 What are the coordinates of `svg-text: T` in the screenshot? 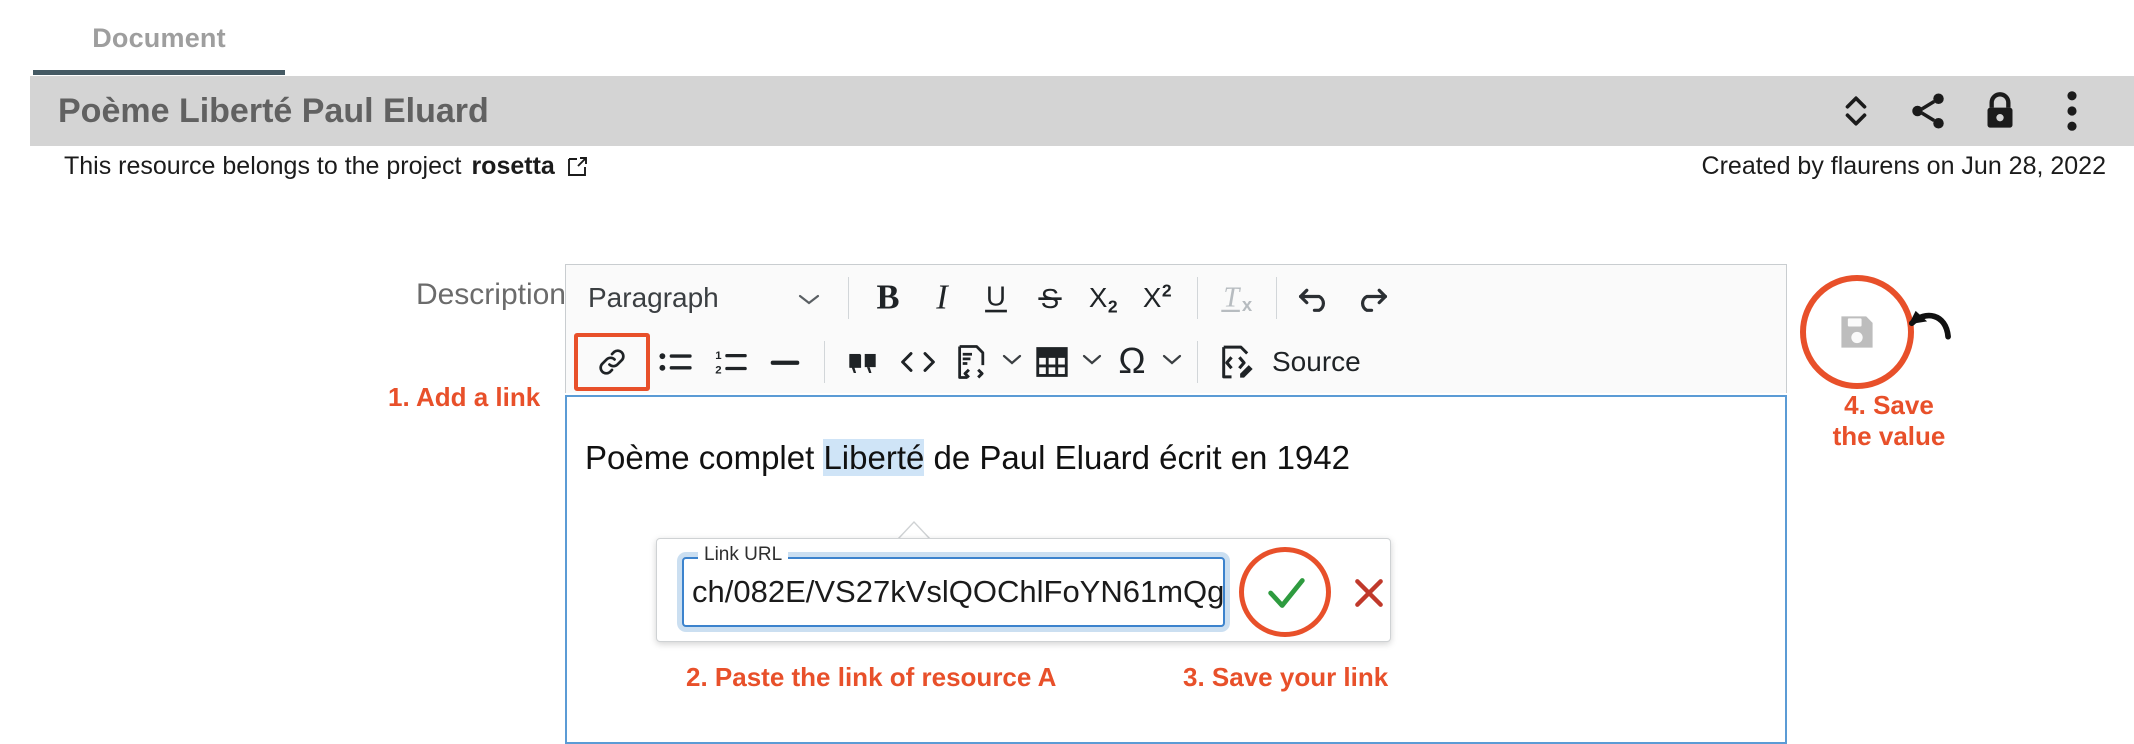 It's located at (1232, 297).